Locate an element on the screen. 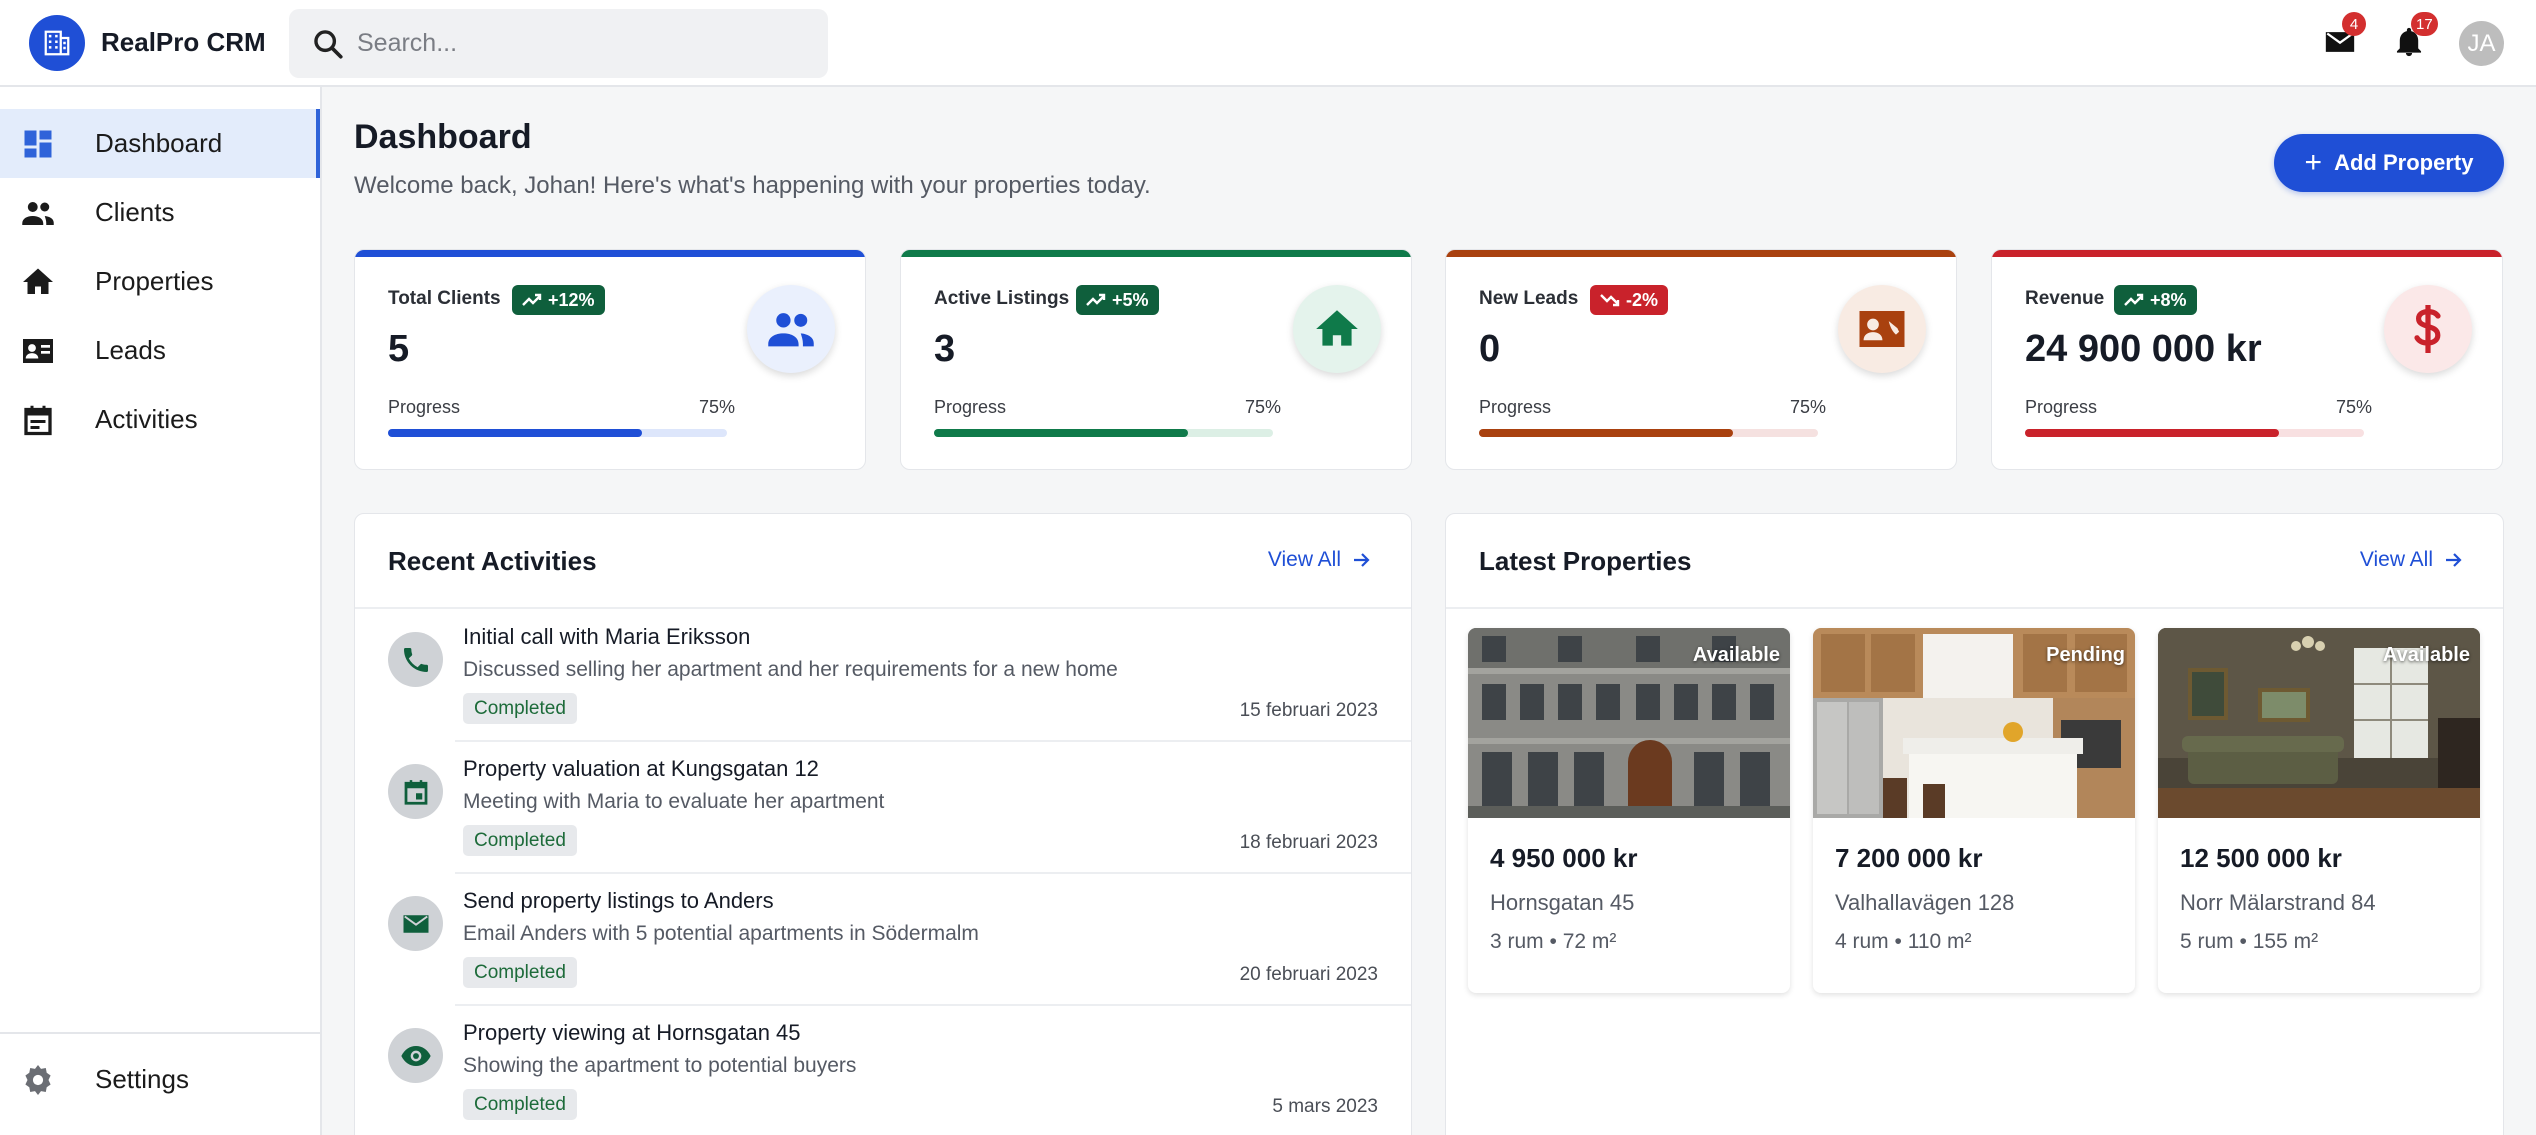 This screenshot has height=1135, width=2536. stat-label: Revenue is located at coordinates (2065, 298).